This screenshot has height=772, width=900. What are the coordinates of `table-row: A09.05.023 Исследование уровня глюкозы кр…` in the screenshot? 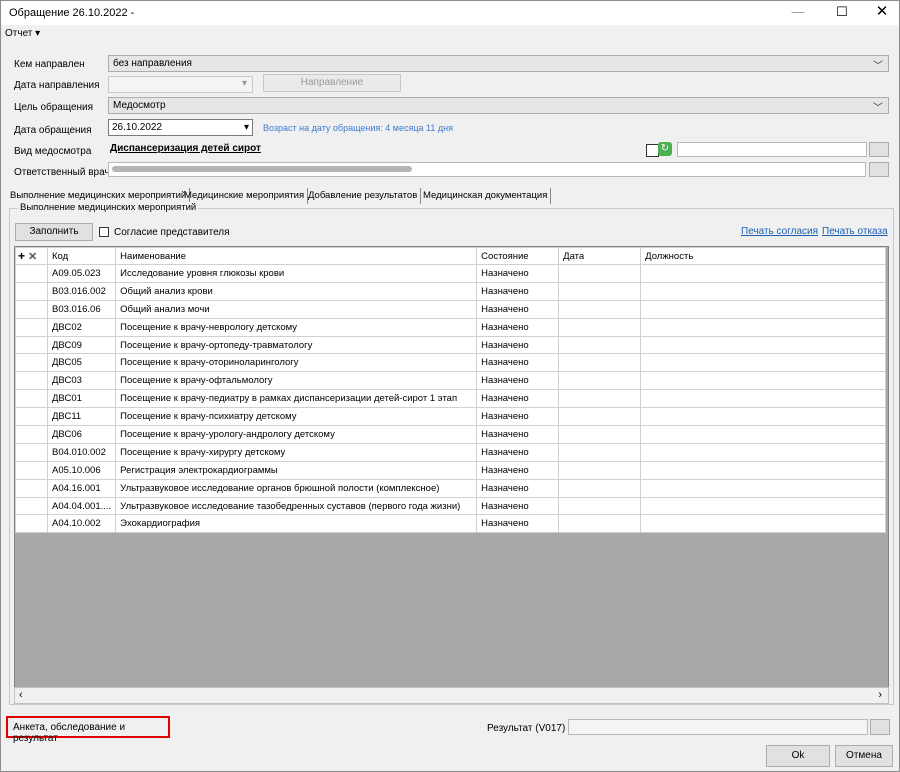 It's located at (451, 273).